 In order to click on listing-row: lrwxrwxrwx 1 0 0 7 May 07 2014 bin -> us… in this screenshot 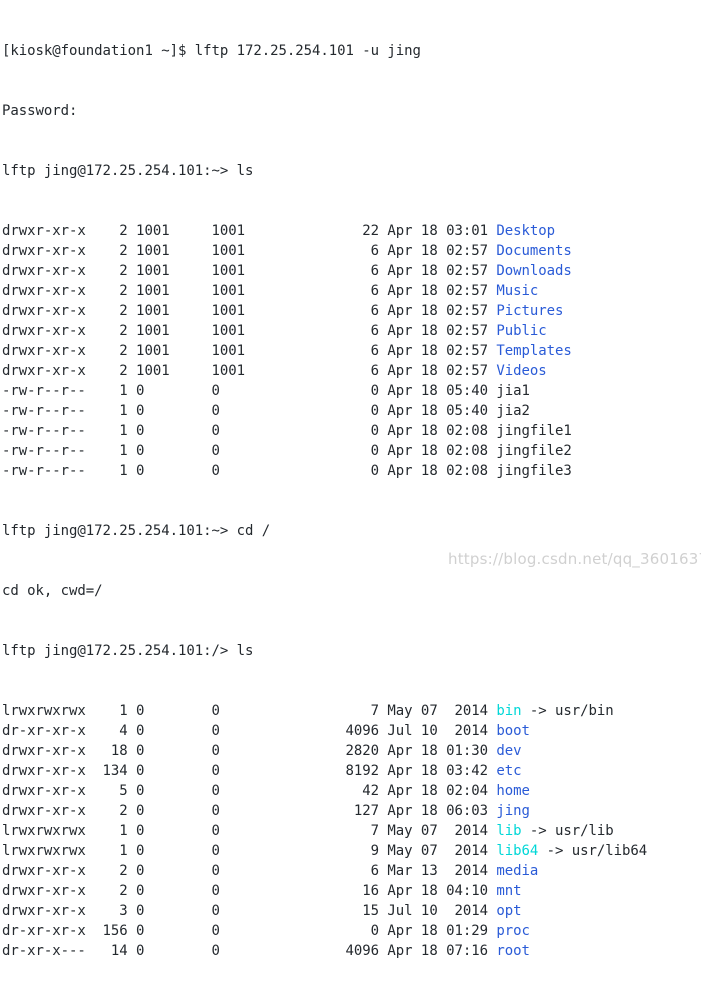, I will do `click(351, 711)`.